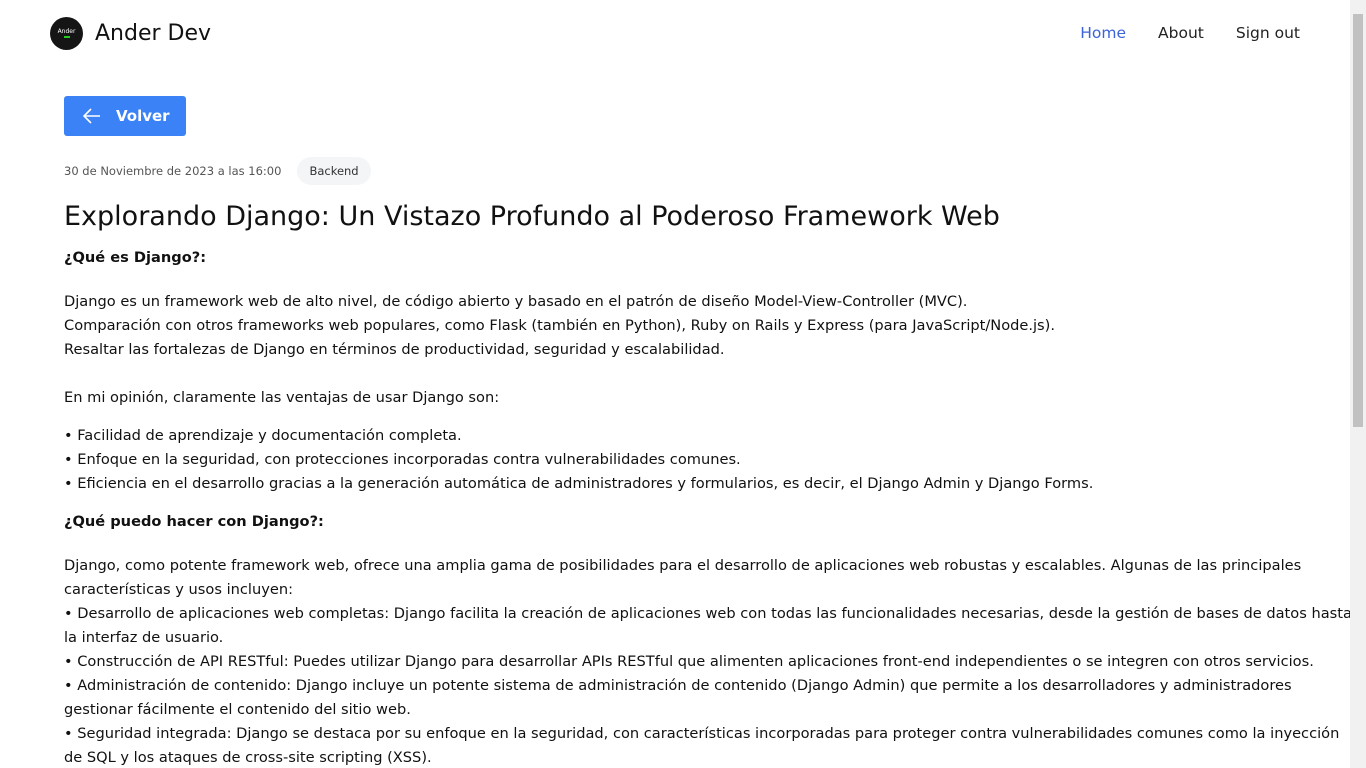 The height and width of the screenshot is (768, 1366). Describe the element at coordinates (1103, 33) in the screenshot. I see `nav-home: Home` at that location.